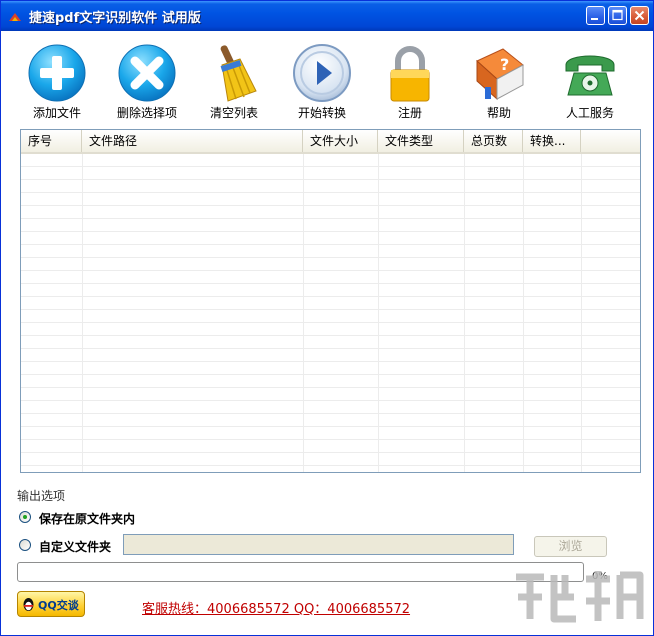  What do you see at coordinates (238, 73) in the screenshot?
I see `broom-icon` at bounding box center [238, 73].